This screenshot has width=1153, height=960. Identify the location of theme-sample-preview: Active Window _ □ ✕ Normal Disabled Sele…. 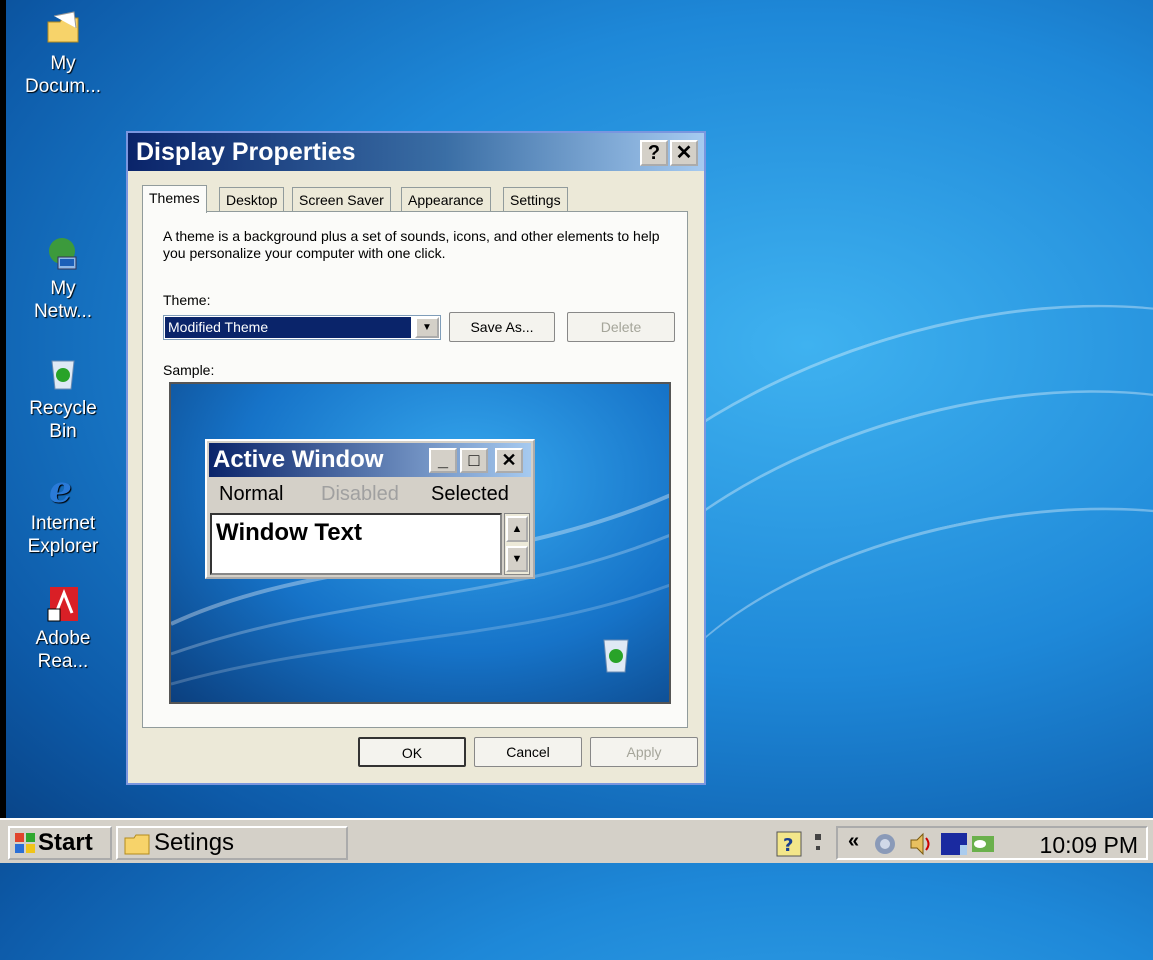
(420, 543).